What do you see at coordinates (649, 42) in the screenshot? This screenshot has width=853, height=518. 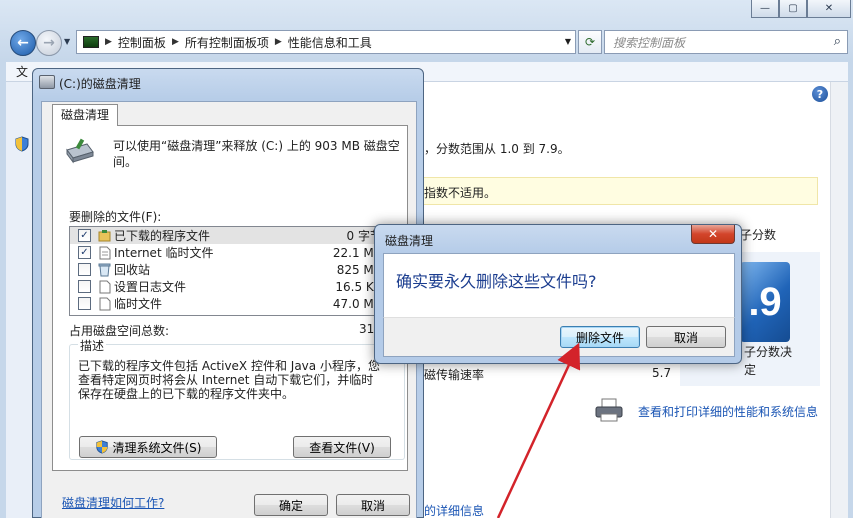 I see `search-placeholder: 搜索控制面板` at bounding box center [649, 42].